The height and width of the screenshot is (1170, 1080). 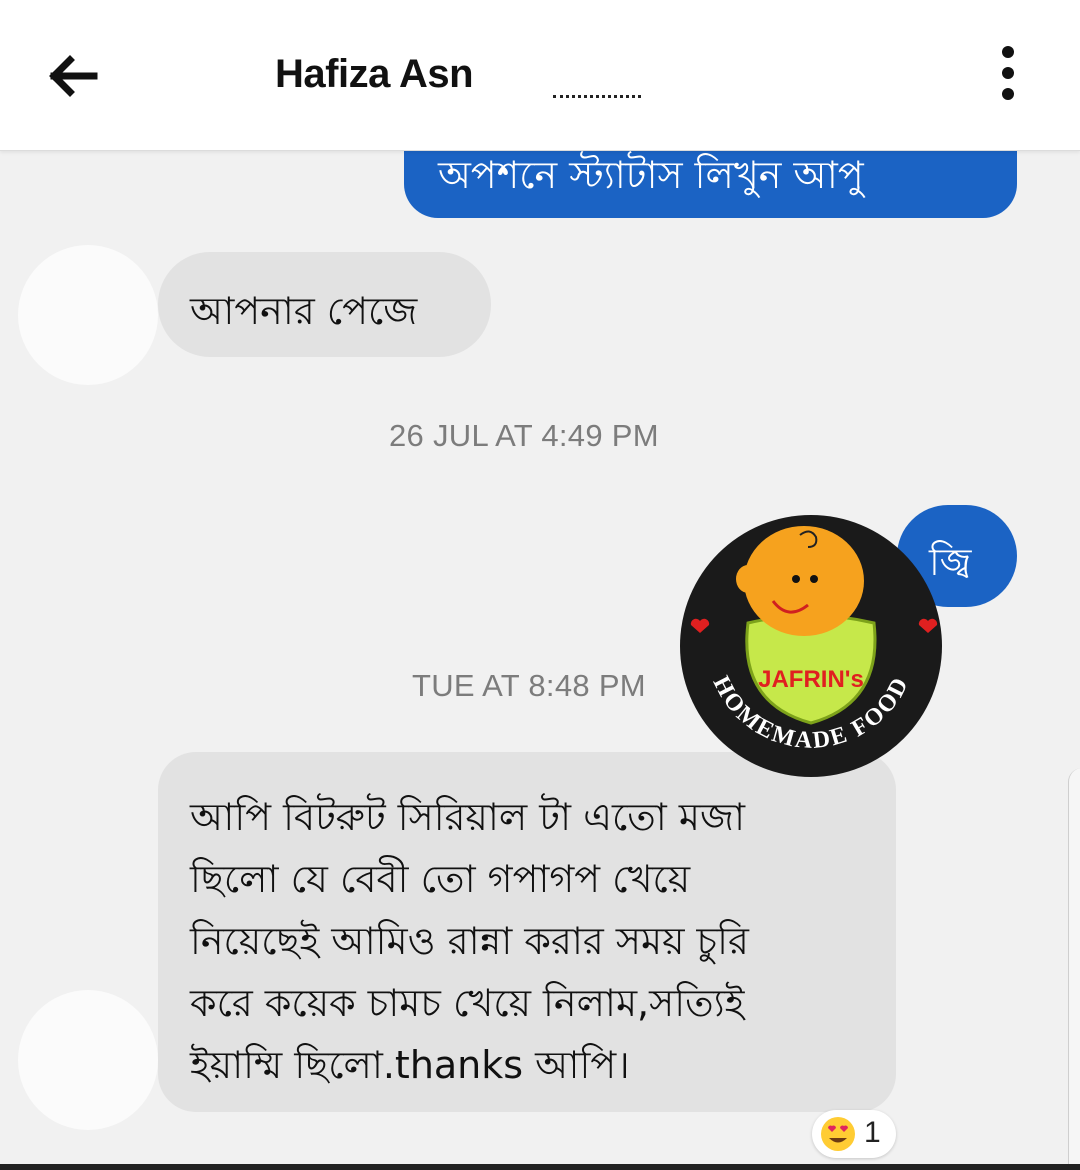 I want to click on contact-name: Hafiza Asn, so click(x=374, y=74).